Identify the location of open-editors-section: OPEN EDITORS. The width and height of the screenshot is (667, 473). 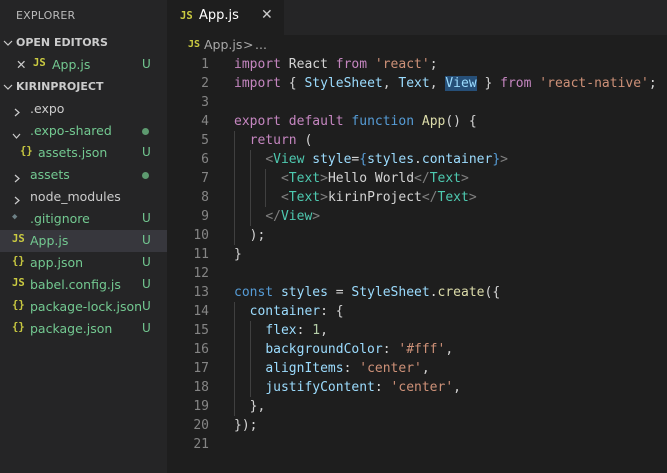
(83, 43).